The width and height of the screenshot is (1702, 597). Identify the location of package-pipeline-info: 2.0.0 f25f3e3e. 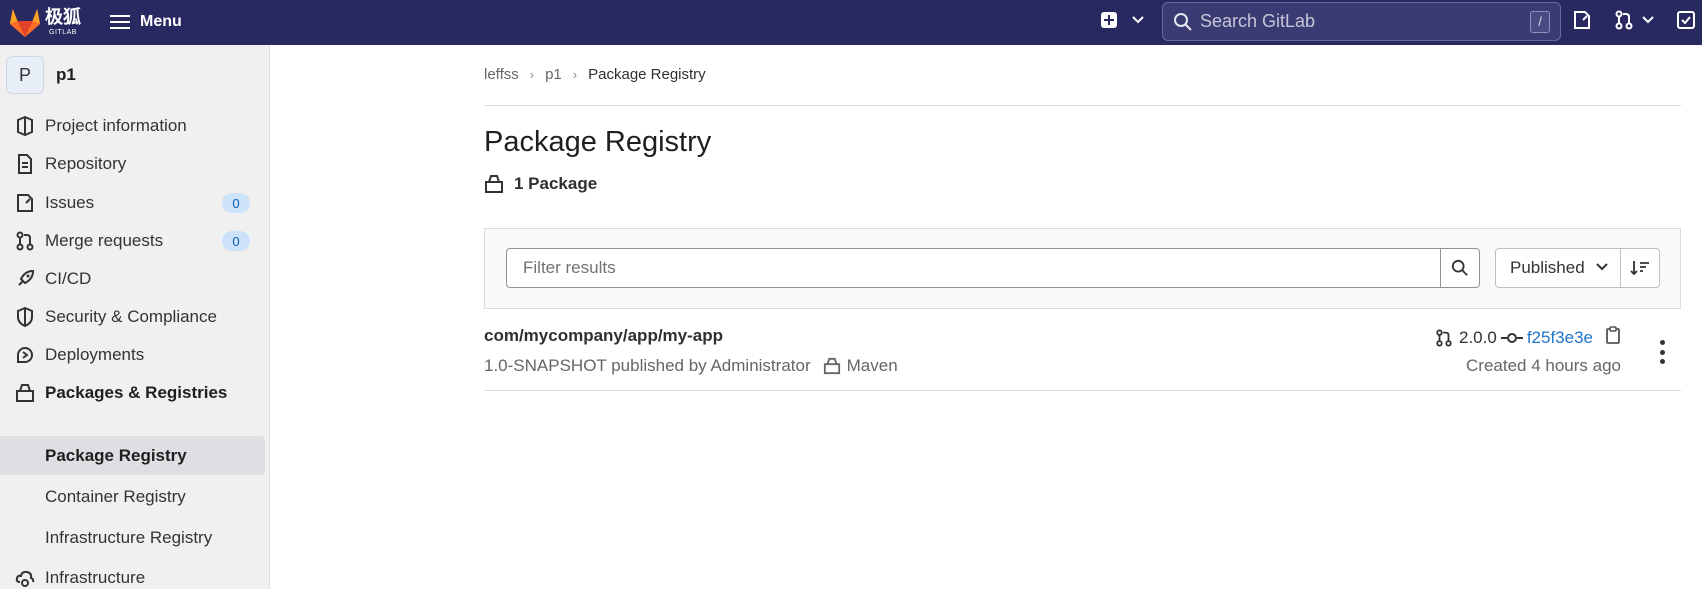
(1528, 337).